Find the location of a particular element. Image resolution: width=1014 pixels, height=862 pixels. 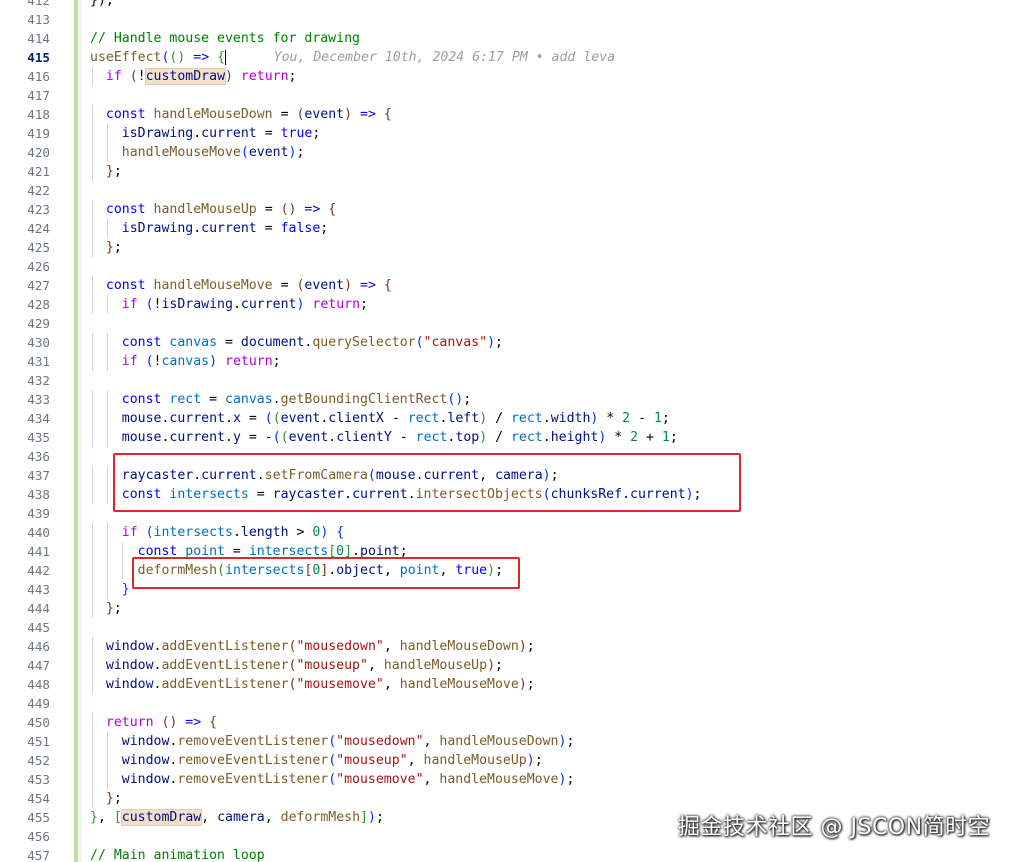

code-token: + is located at coordinates (650, 437).